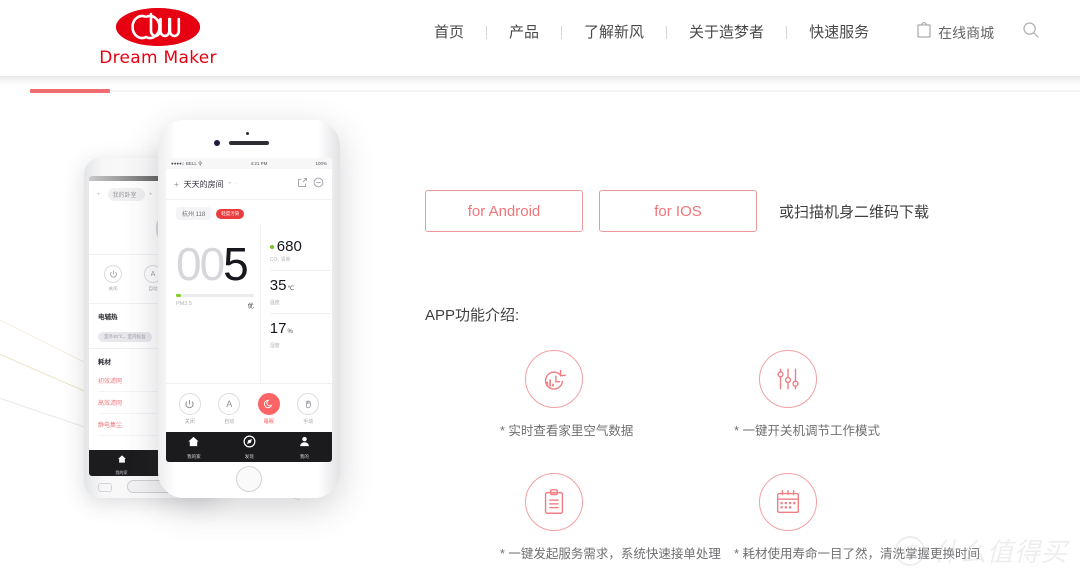 This screenshot has width=1080, height=577. I want to click on feature-item-service-request: * 一键发起服务需求，系统快速接单处理, so click(617, 517).